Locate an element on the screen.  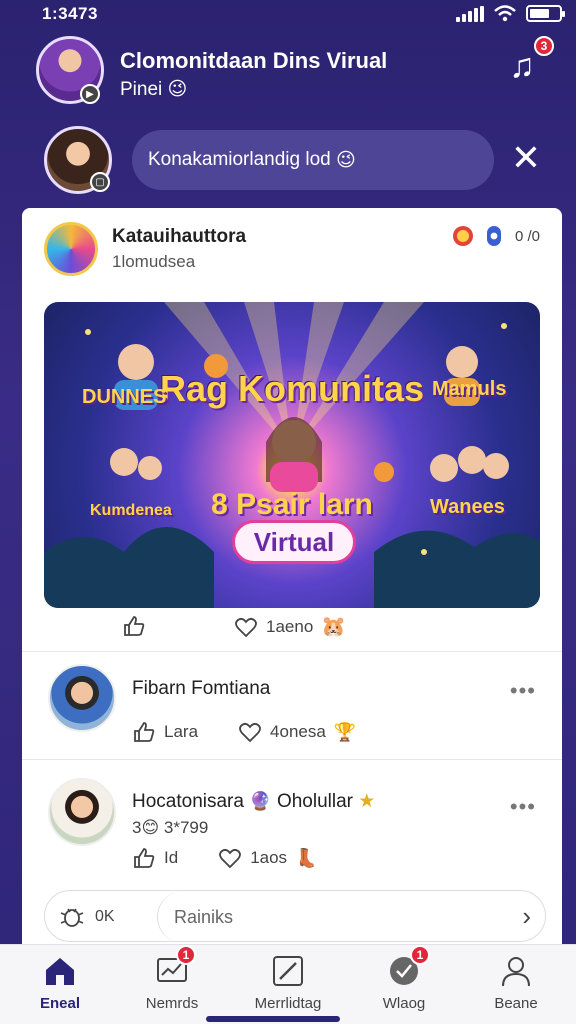
clock: 1:3473 is located at coordinates (70, 13).